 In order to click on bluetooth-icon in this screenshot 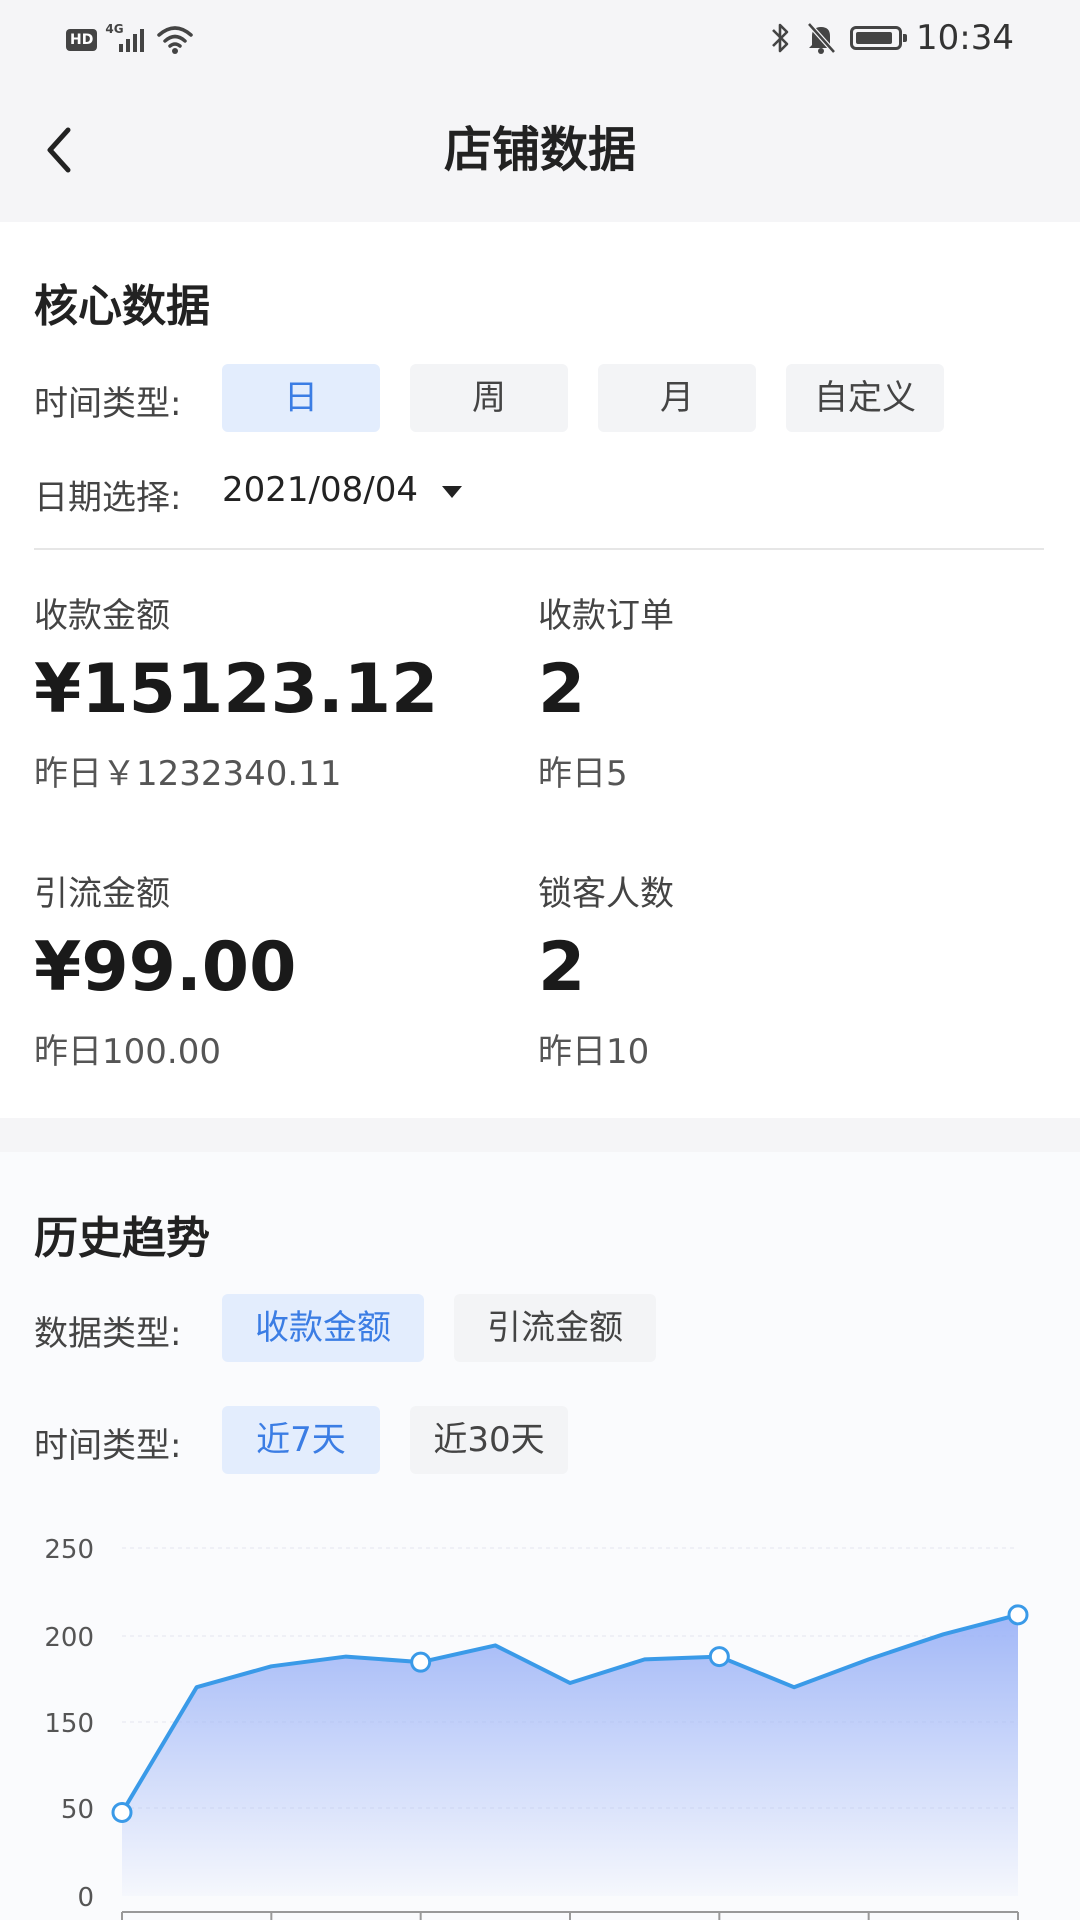, I will do `click(780, 38)`.